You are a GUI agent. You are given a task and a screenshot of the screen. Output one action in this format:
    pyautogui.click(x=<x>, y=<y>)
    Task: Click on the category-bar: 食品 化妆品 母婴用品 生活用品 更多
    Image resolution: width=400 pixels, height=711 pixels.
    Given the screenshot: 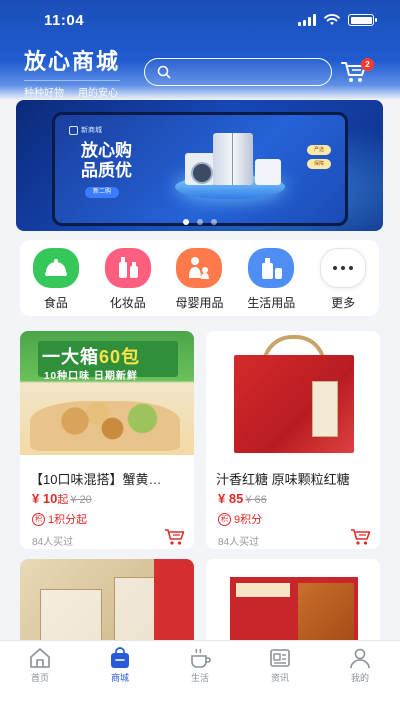 What is the action you would take?
    pyautogui.click(x=199, y=278)
    